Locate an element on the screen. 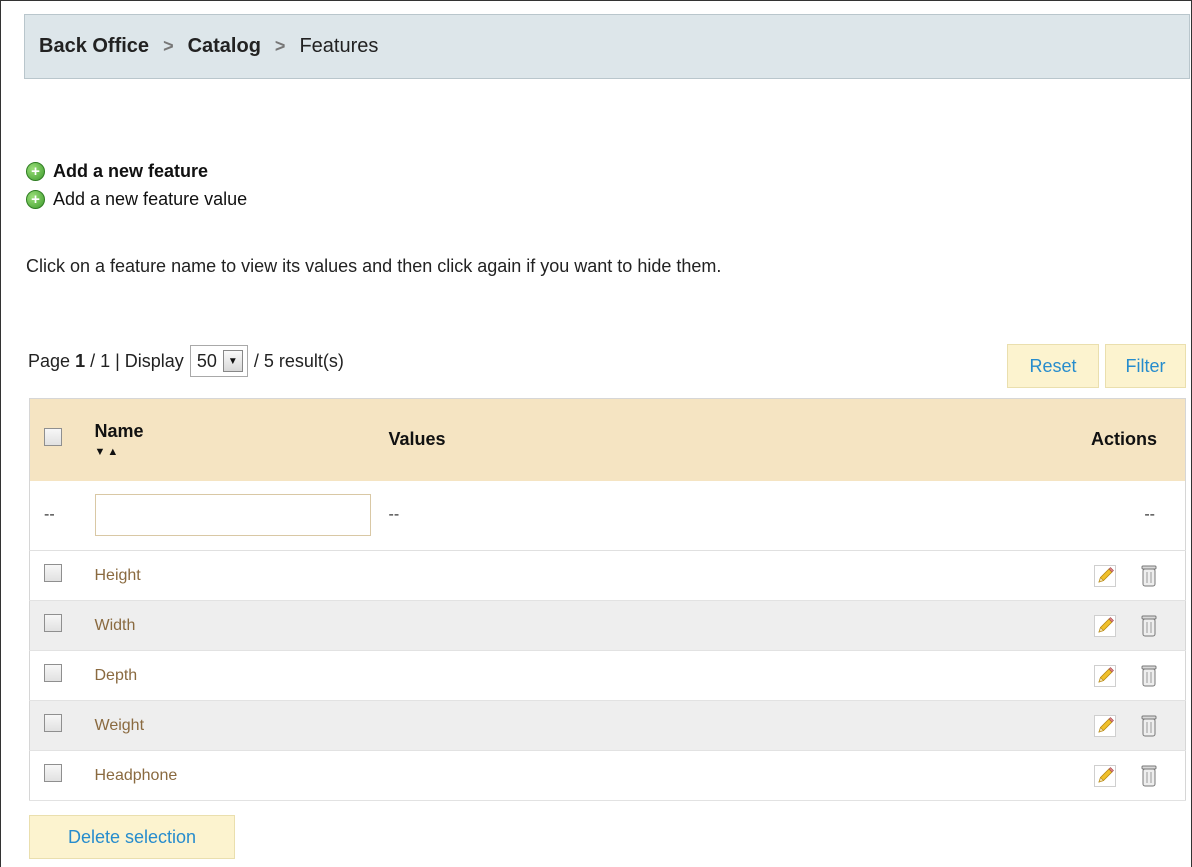 Image resolution: width=1192 pixels, height=867 pixels. select-all-checkbox is located at coordinates (53, 437).